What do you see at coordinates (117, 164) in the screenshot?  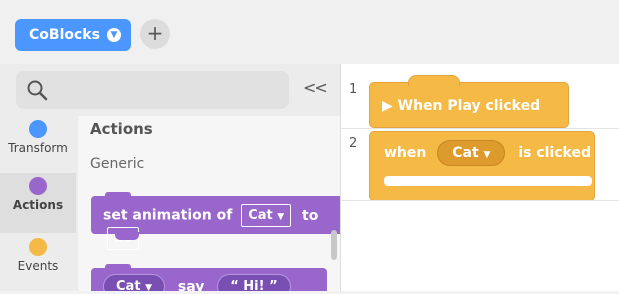 I see `palette-subtitle: Generic` at bounding box center [117, 164].